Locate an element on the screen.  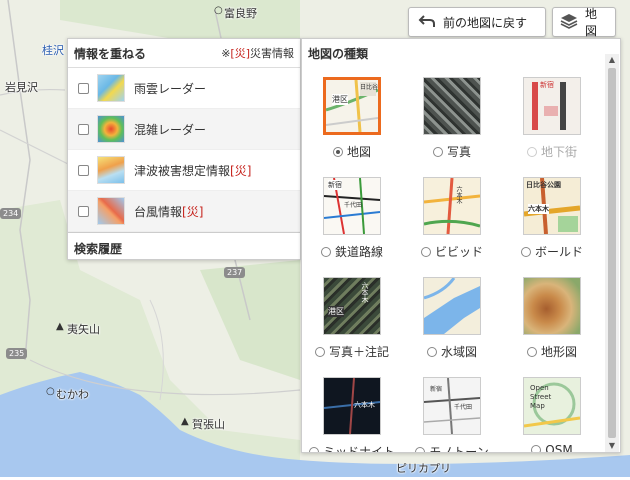
typhoon-info-thumbnail is located at coordinates (111, 211).